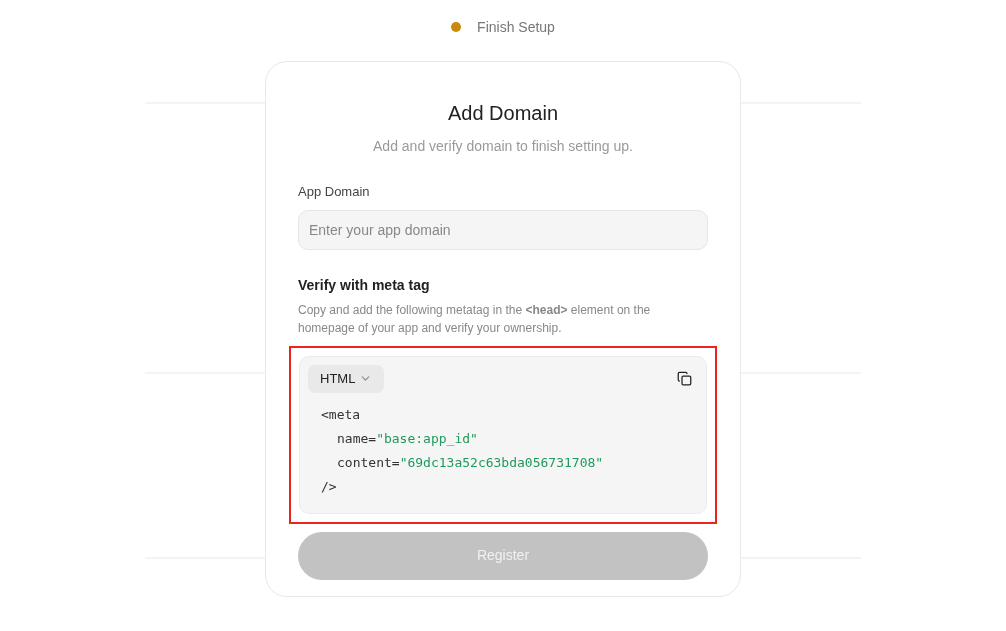 This screenshot has height=631, width=1006. What do you see at coordinates (475, 319) in the screenshot?
I see `verify-description: Copy and add the following metatag in the <head> element on the homepage of your app and verify your ownership.` at bounding box center [475, 319].